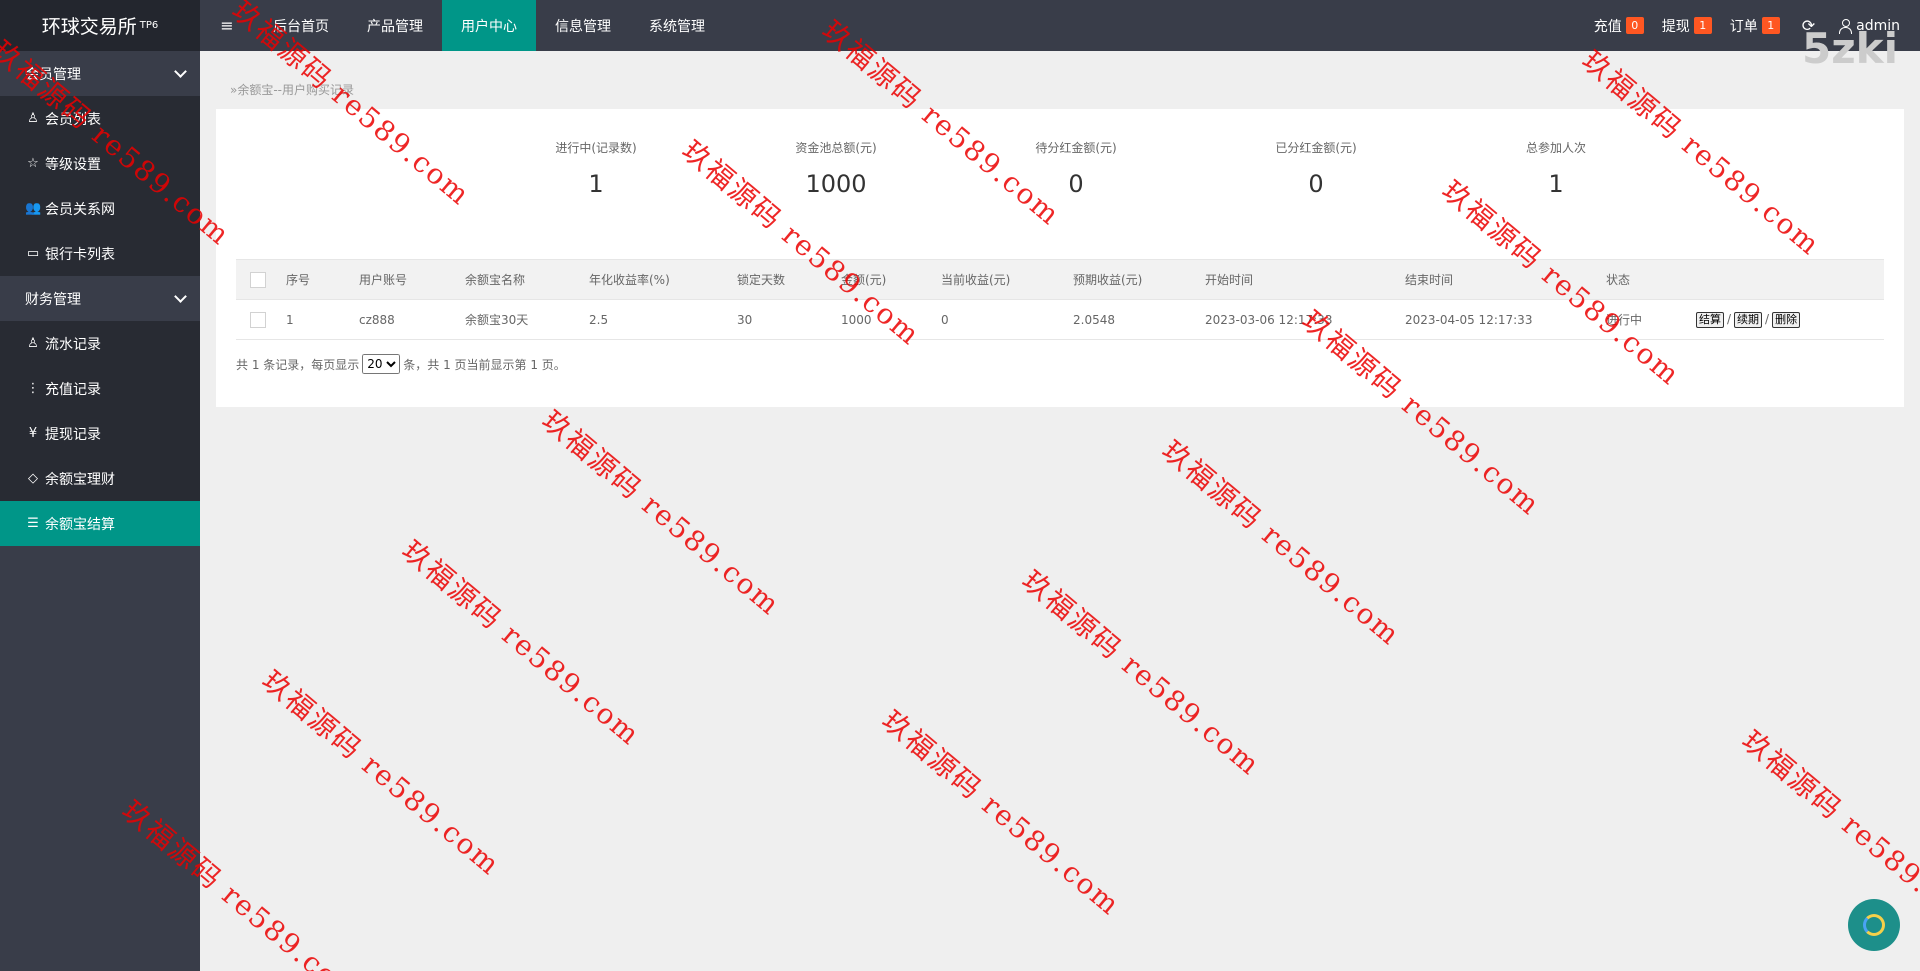  What do you see at coordinates (1316, 168) in the screenshot?
I see `stat-paid-dividend: 已分红金额(元) 0` at bounding box center [1316, 168].